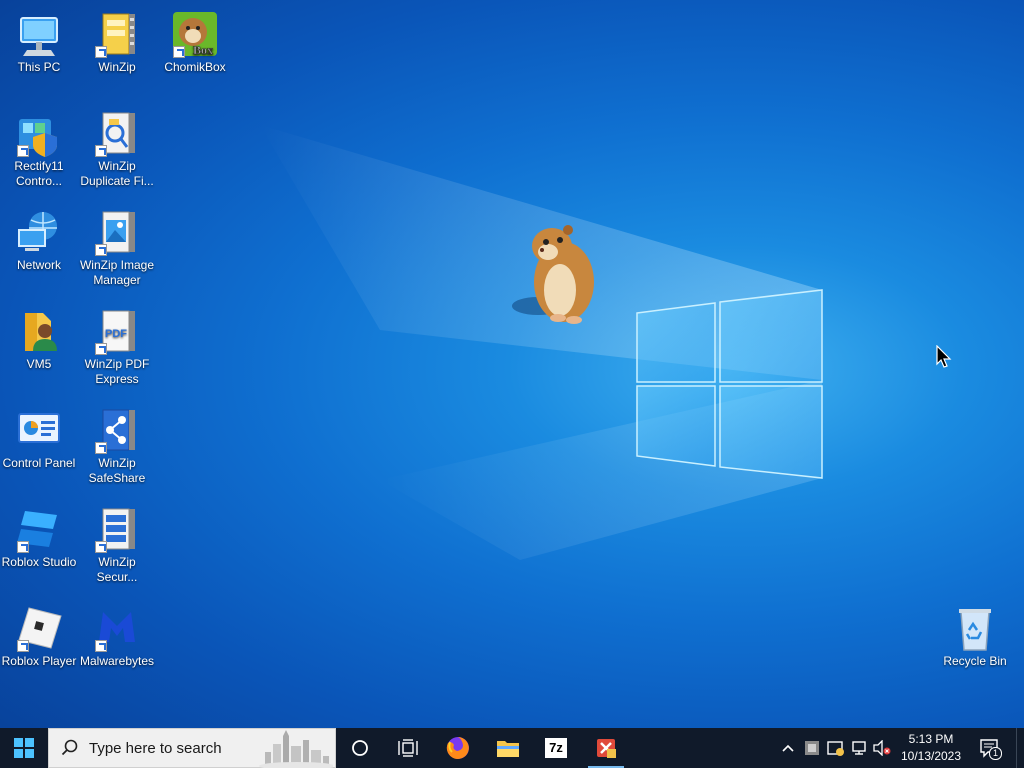  Describe the element at coordinates (117, 272) in the screenshot. I see `icon-label: WinZip Image Manager` at that location.